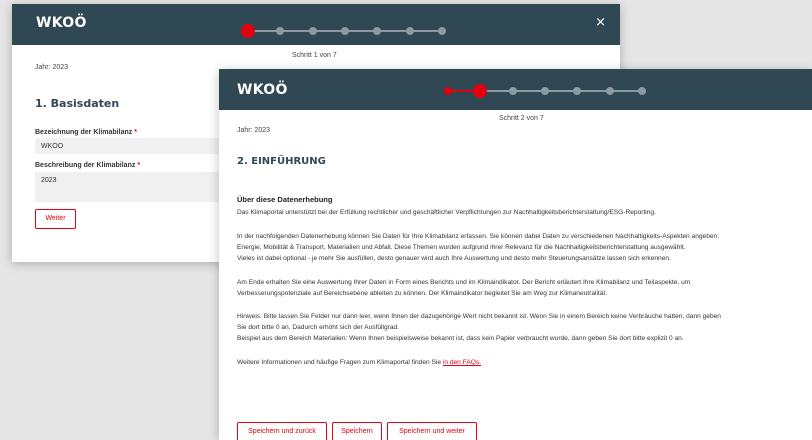 The image size is (812, 440). I want to click on modal-header: WKOÖ, so click(515, 89).